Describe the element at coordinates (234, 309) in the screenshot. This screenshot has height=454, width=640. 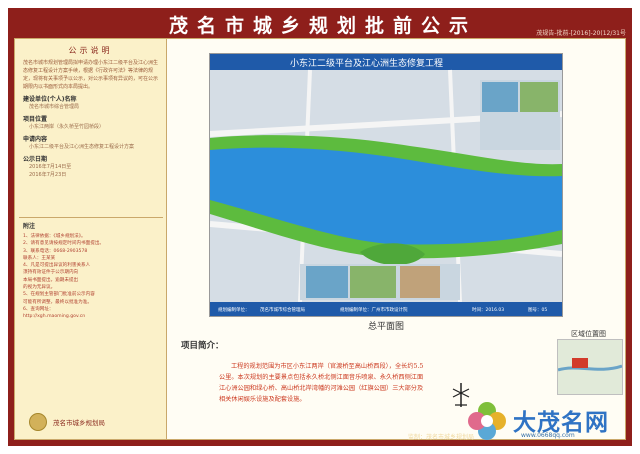
I see `svg-text: 规划编制单位：` at that location.